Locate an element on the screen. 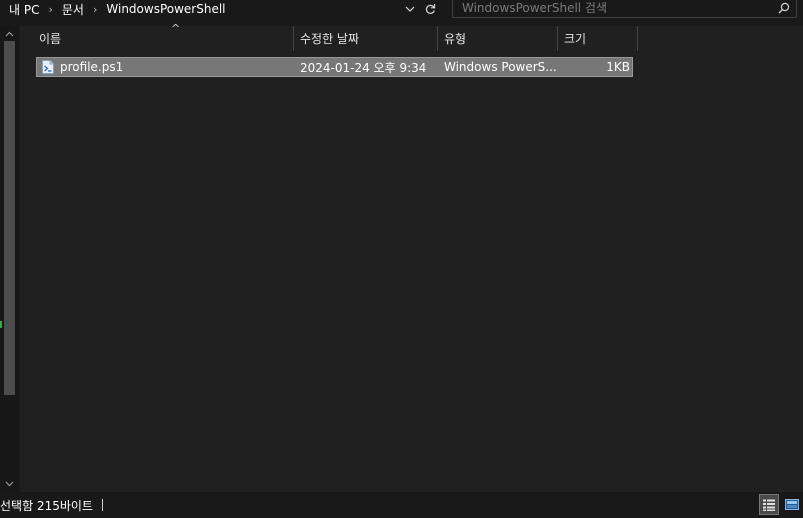 The image size is (803, 518). scroll-down-button is located at coordinates (9, 484).